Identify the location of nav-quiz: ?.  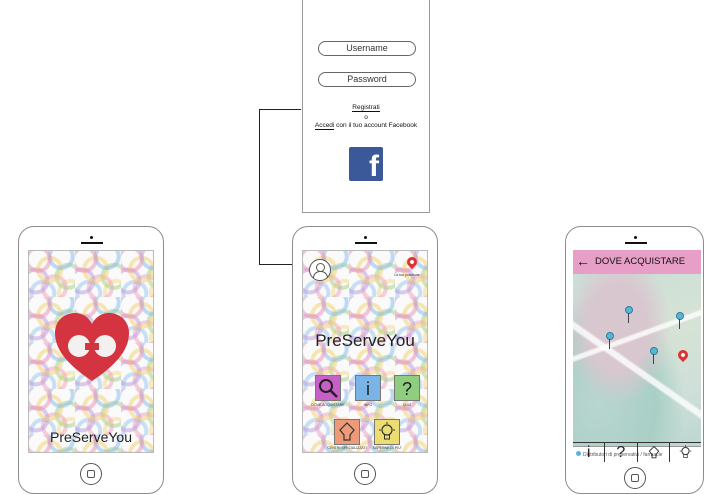
(621, 452).